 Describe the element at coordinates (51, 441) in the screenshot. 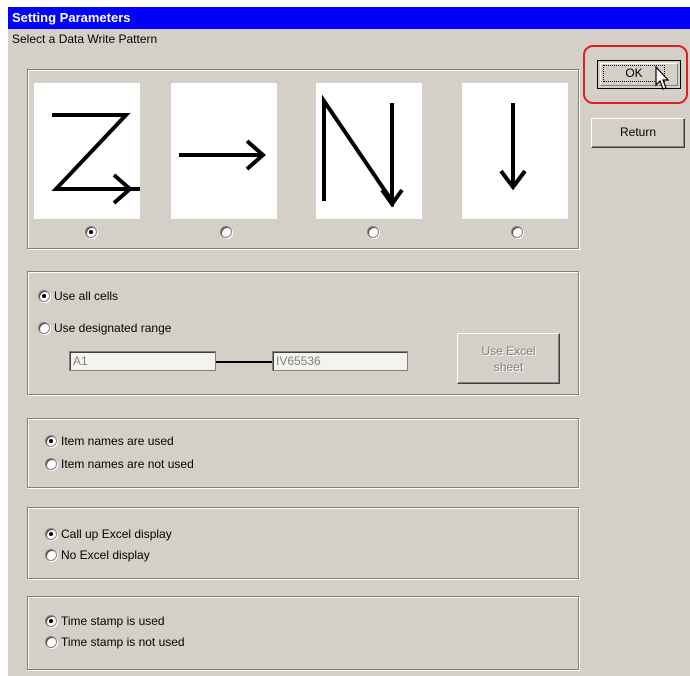

I see `item-names-used-radio` at that location.